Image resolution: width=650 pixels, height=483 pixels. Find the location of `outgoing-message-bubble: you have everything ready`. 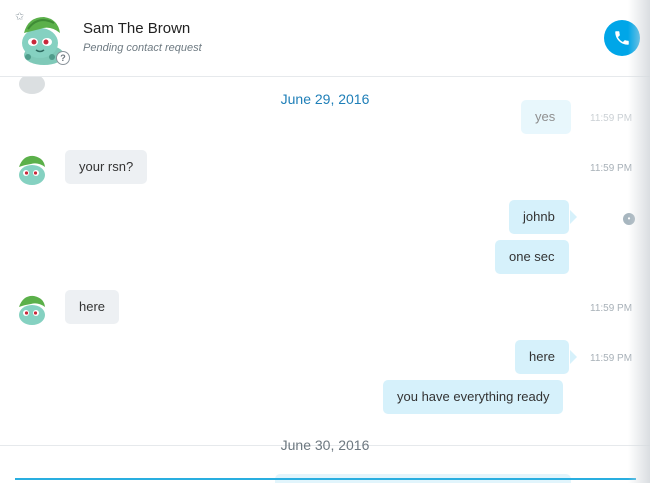

outgoing-message-bubble: you have everything ready is located at coordinates (473, 397).